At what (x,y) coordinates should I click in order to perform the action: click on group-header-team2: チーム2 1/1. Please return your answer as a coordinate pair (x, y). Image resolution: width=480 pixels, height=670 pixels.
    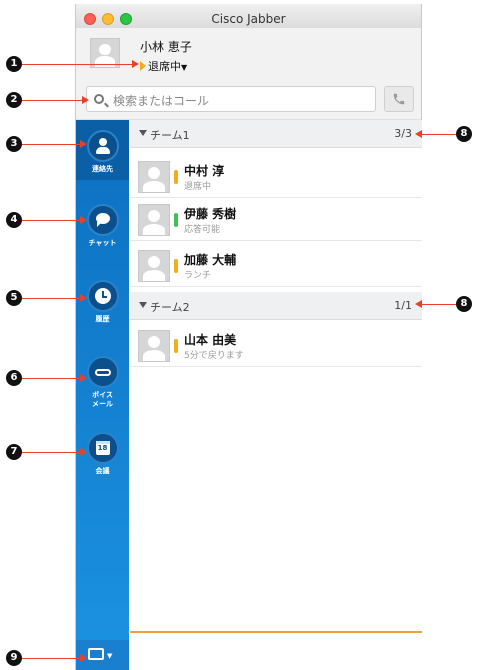
    Looking at the image, I should click on (276, 306).